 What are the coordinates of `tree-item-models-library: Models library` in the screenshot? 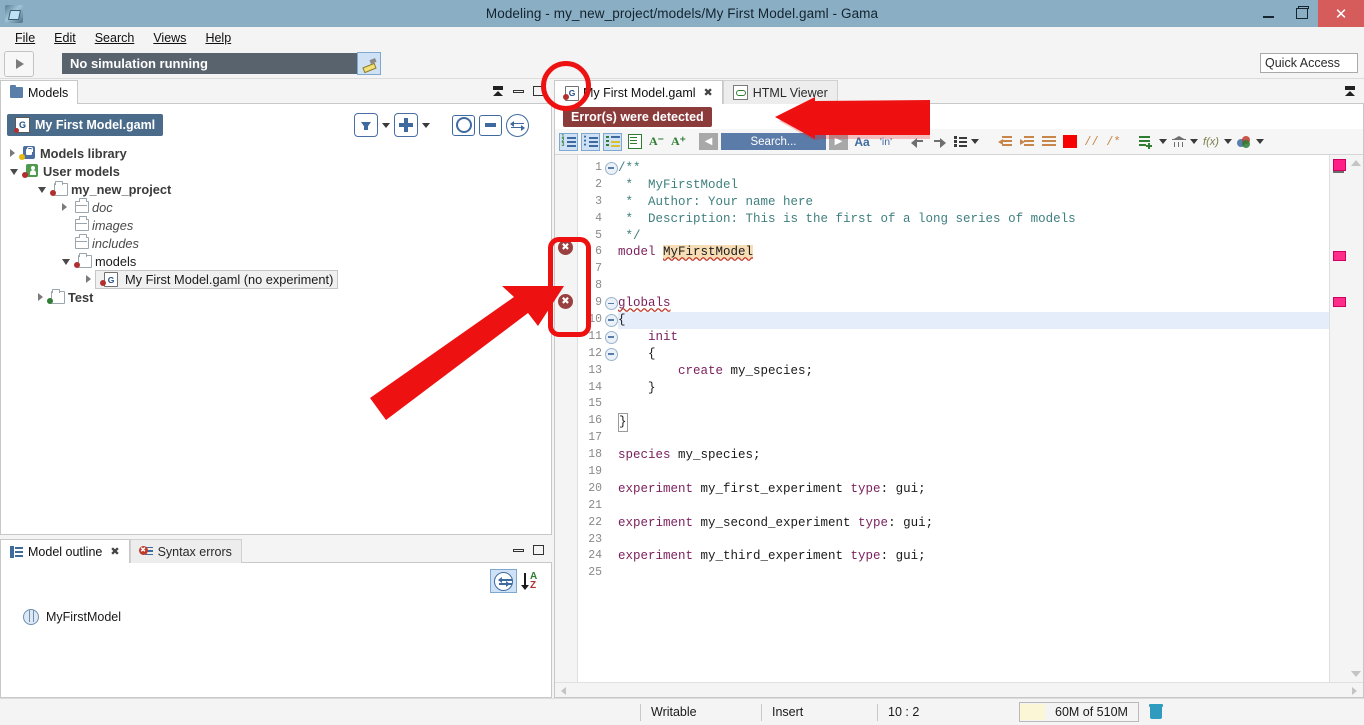 It's located at (276, 153).